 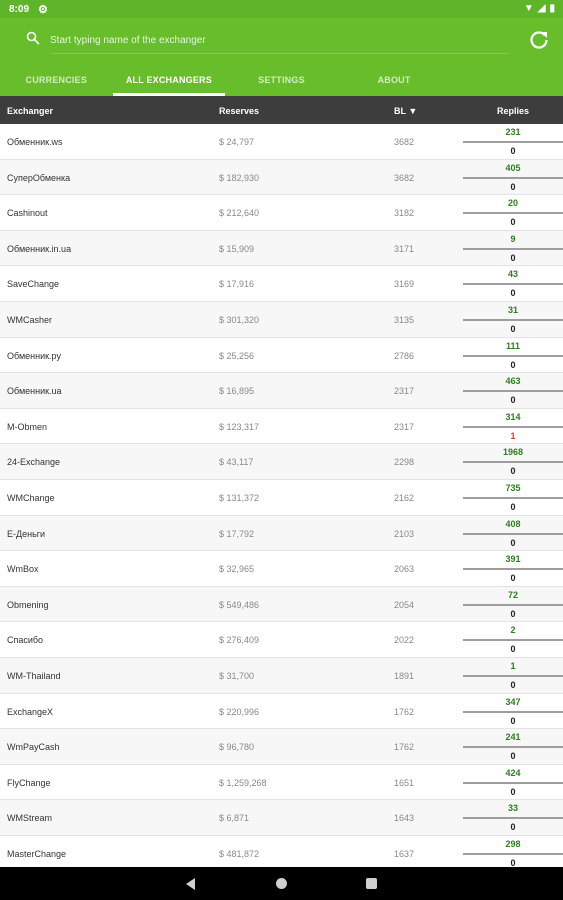 I want to click on exchanger-name: WMChange, so click(x=31, y=497).